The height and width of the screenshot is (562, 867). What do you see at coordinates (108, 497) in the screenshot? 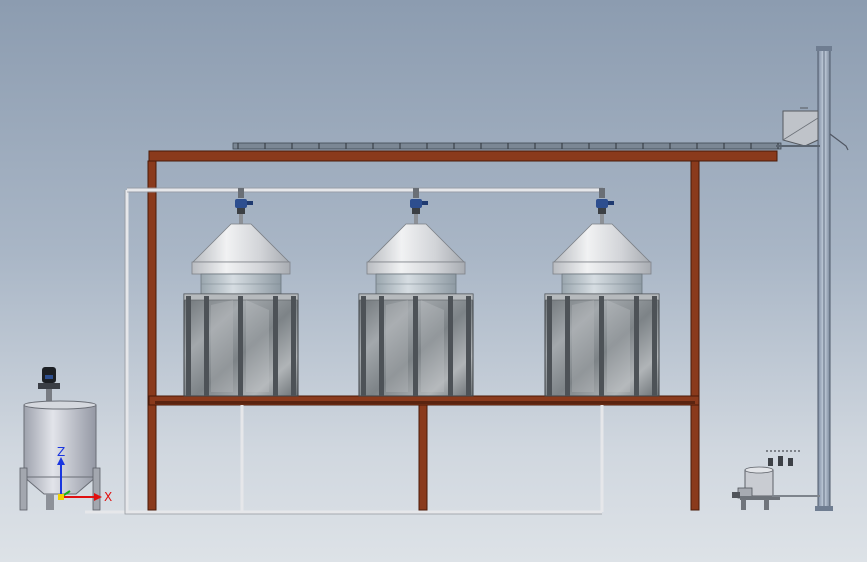
I see `x-axis-label: X` at bounding box center [108, 497].